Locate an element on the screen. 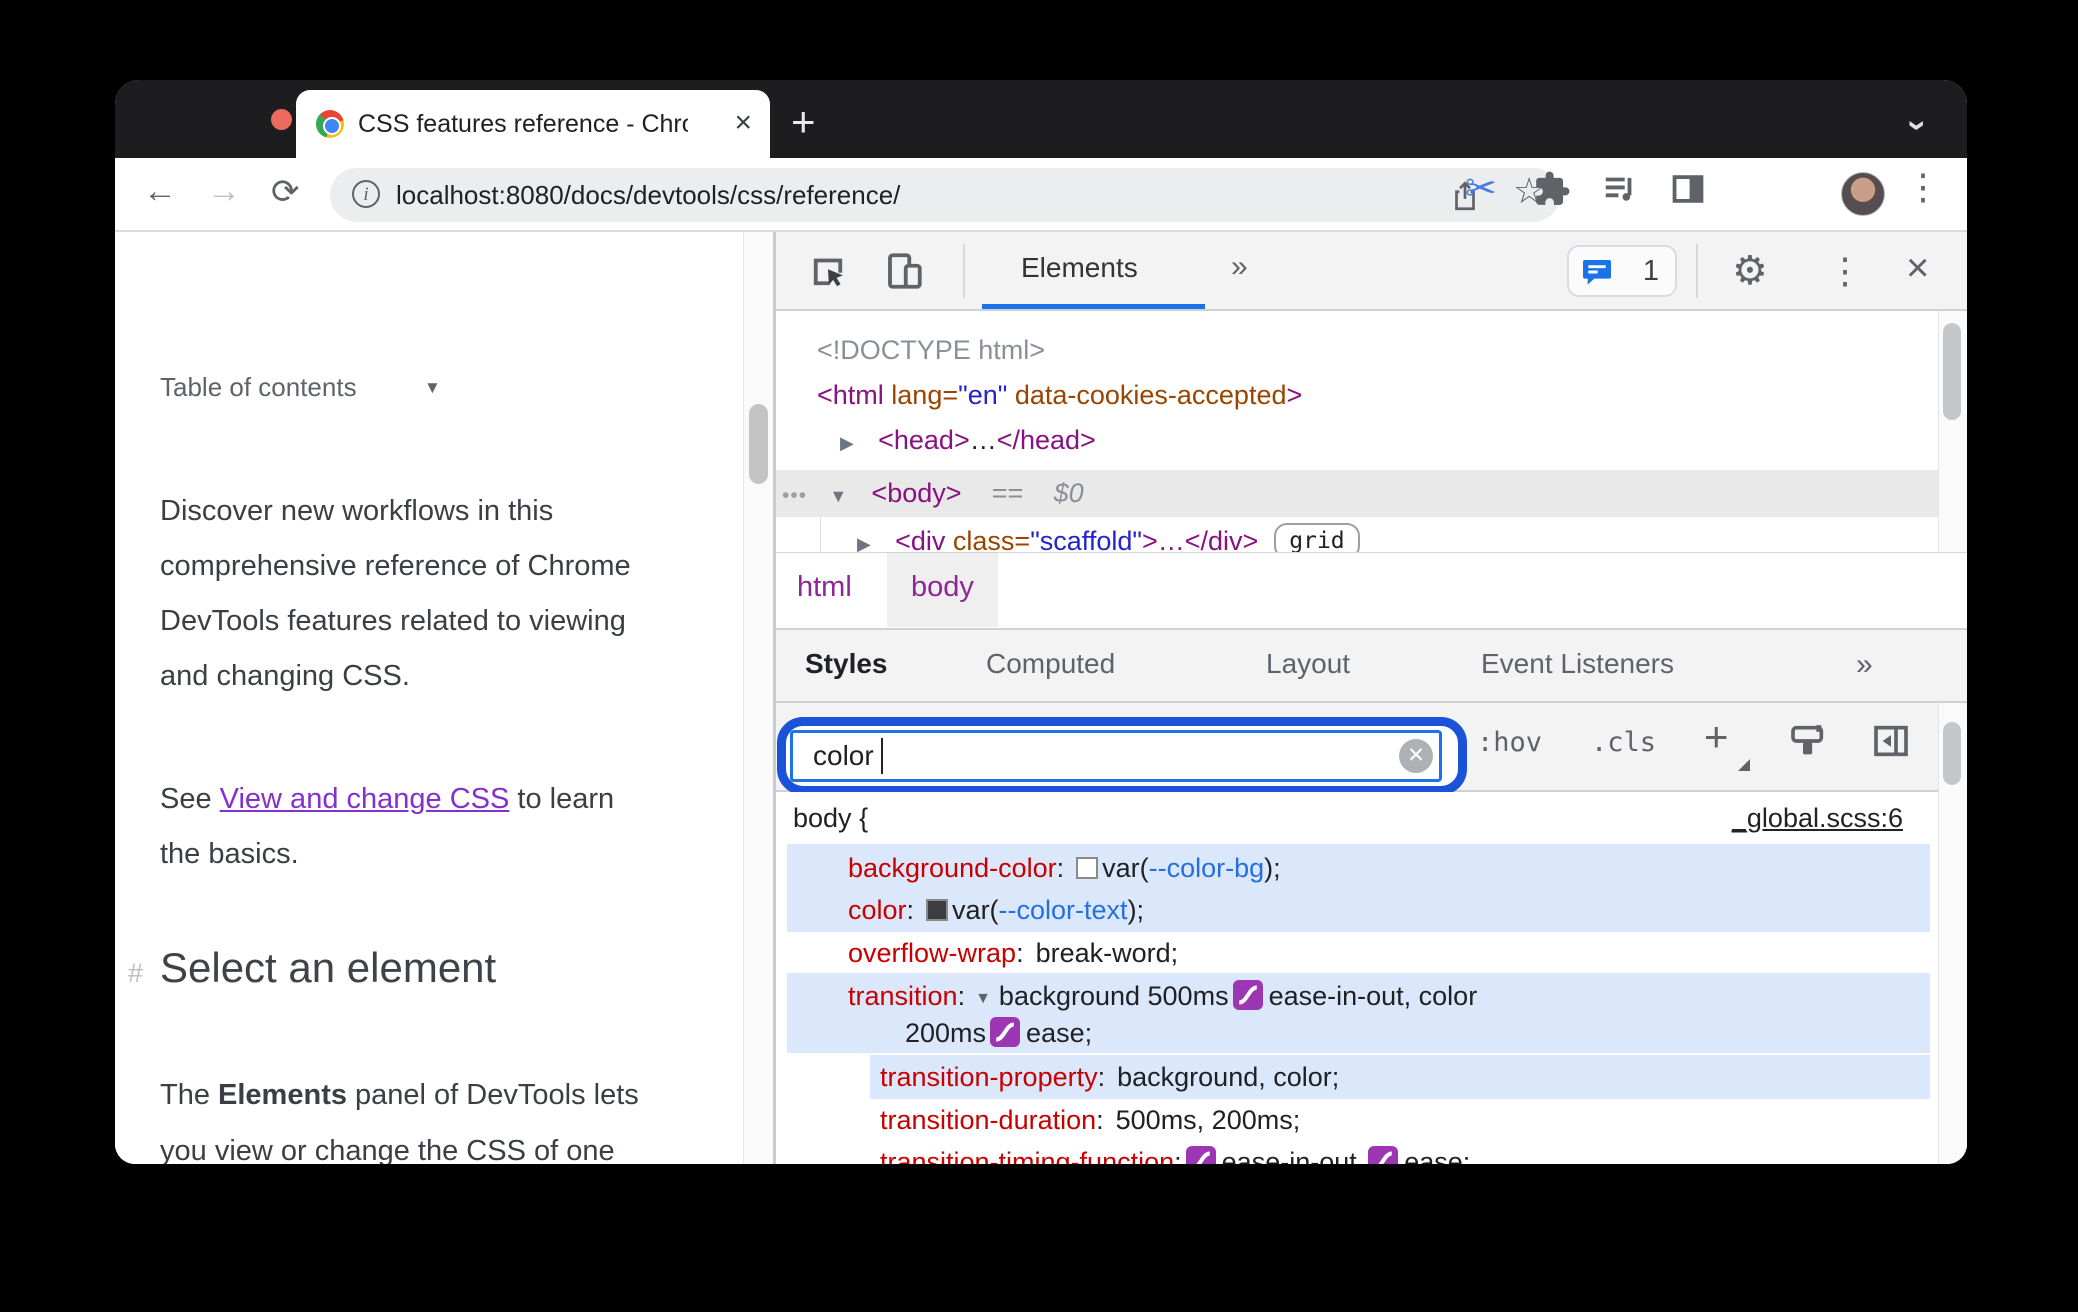 The width and height of the screenshot is (2078, 1312). issues-bubble-icon is located at coordinates (1597, 272).